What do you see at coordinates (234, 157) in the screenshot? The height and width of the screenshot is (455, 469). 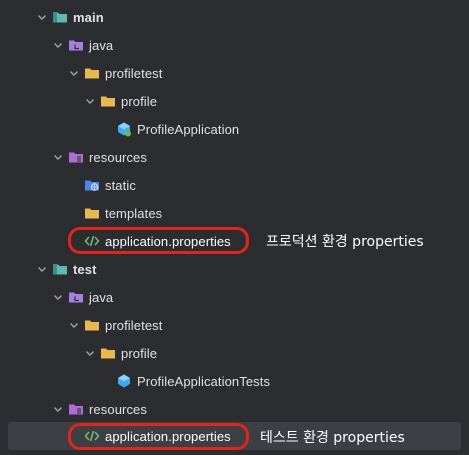 I see `tree-node-main-resources: resources` at bounding box center [234, 157].